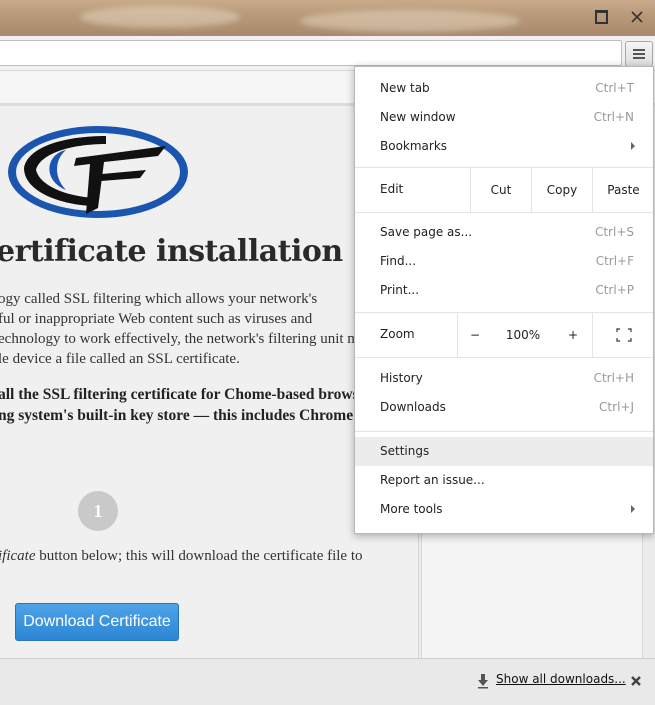 The image size is (655, 705). Describe the element at coordinates (504, 146) in the screenshot. I see `menu-item-bookmarks: Bookmarks` at that location.